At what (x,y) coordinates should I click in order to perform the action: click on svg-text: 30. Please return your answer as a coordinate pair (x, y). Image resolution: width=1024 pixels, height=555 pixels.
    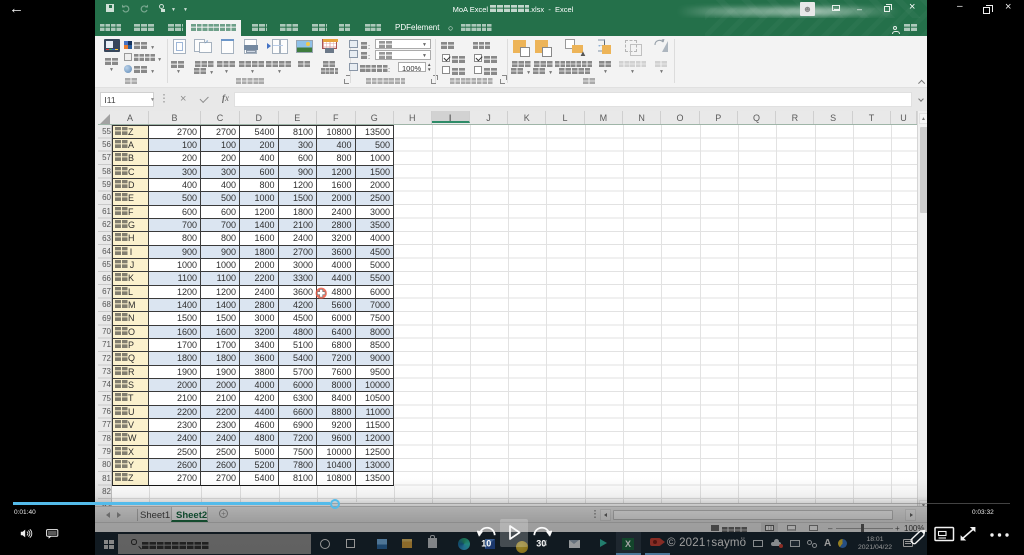
    Looking at the image, I should click on (541, 544).